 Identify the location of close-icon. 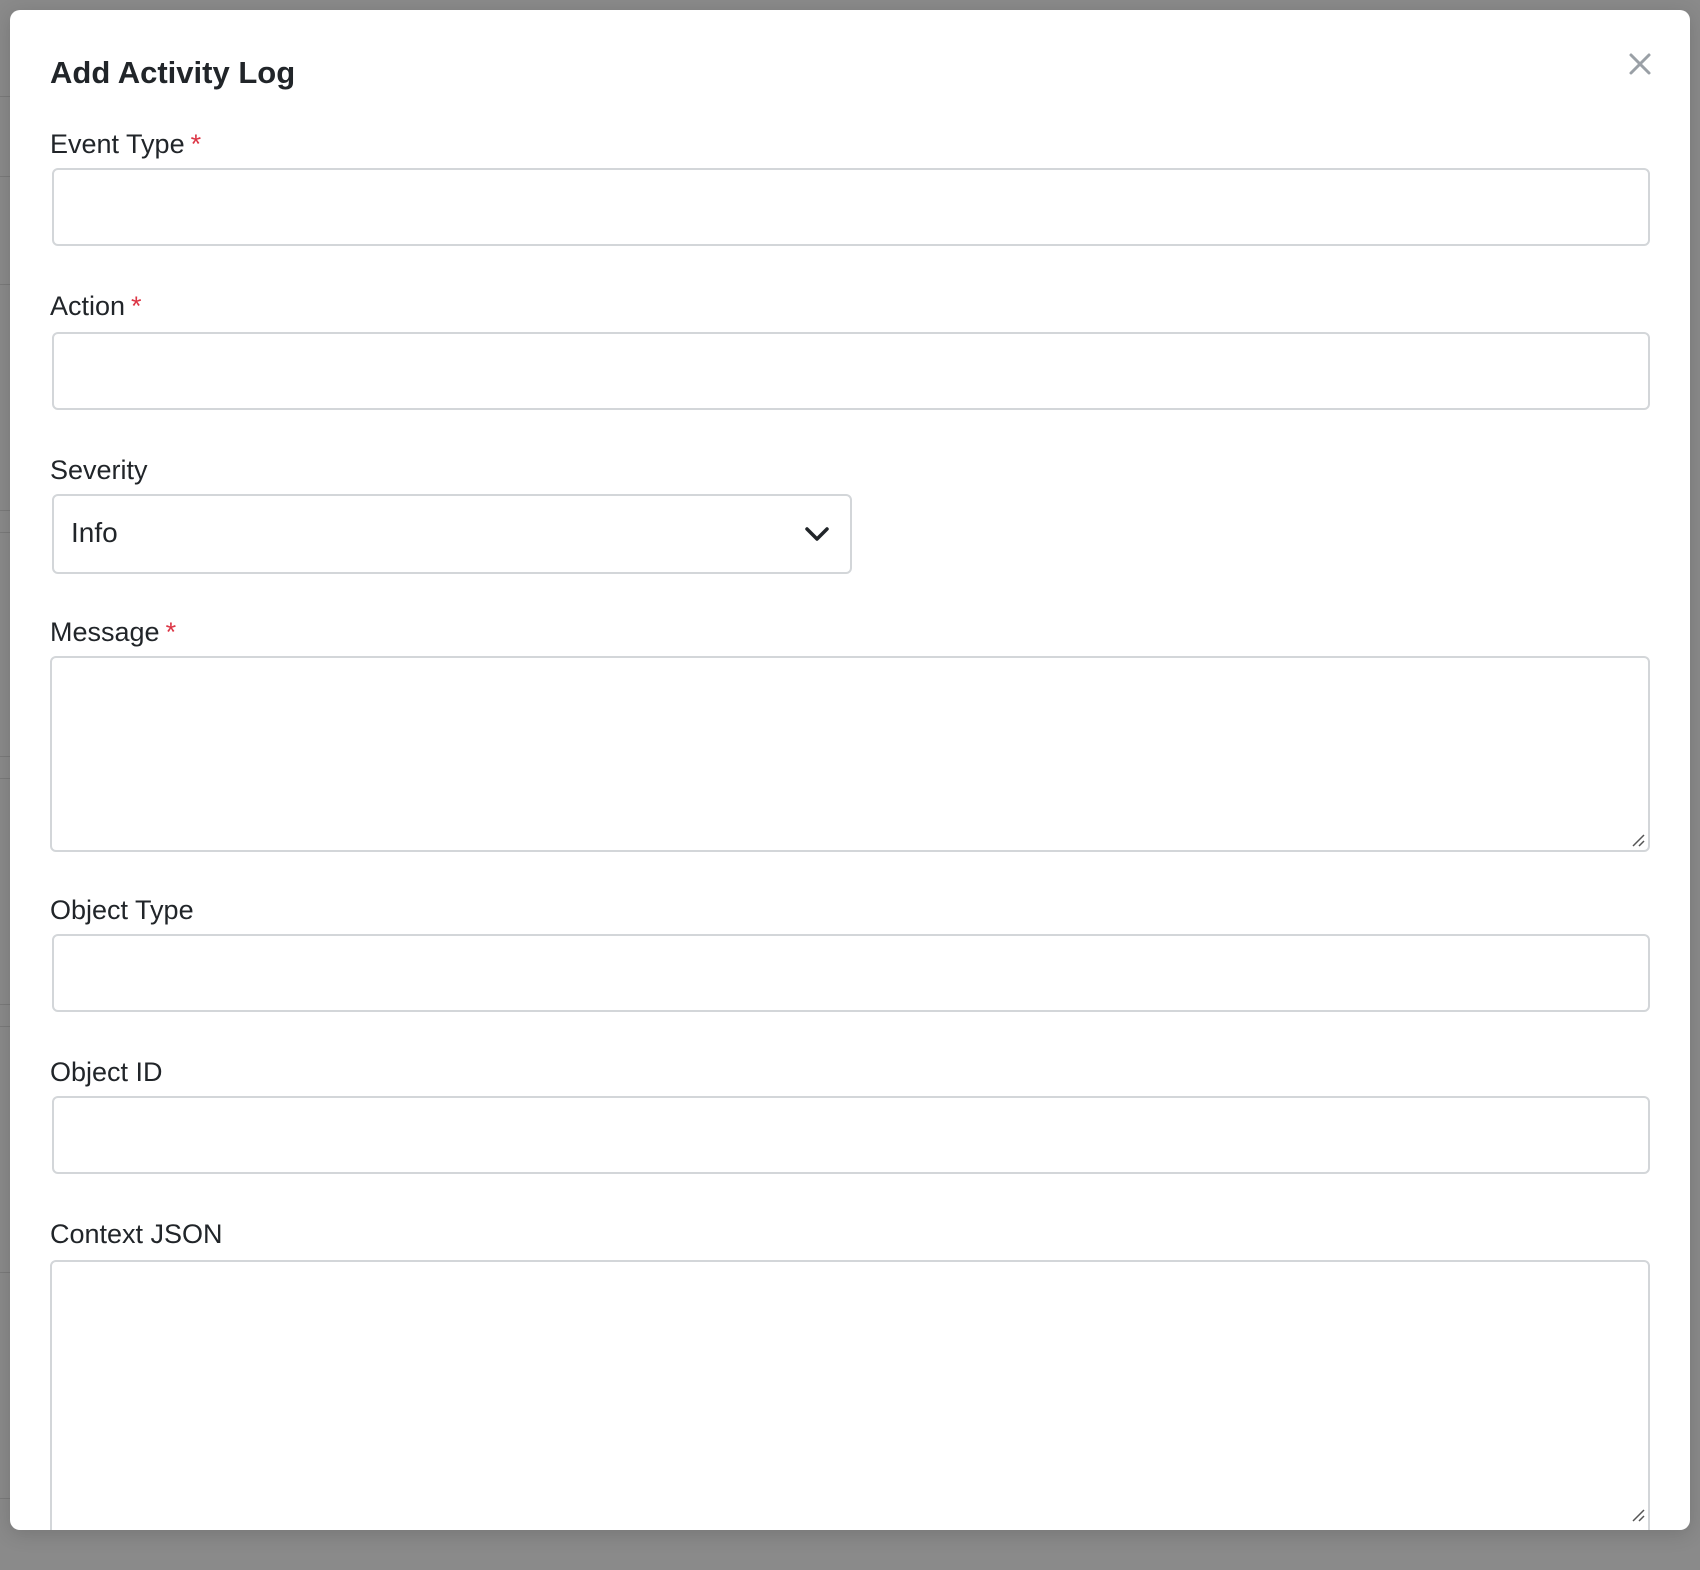
(1640, 64).